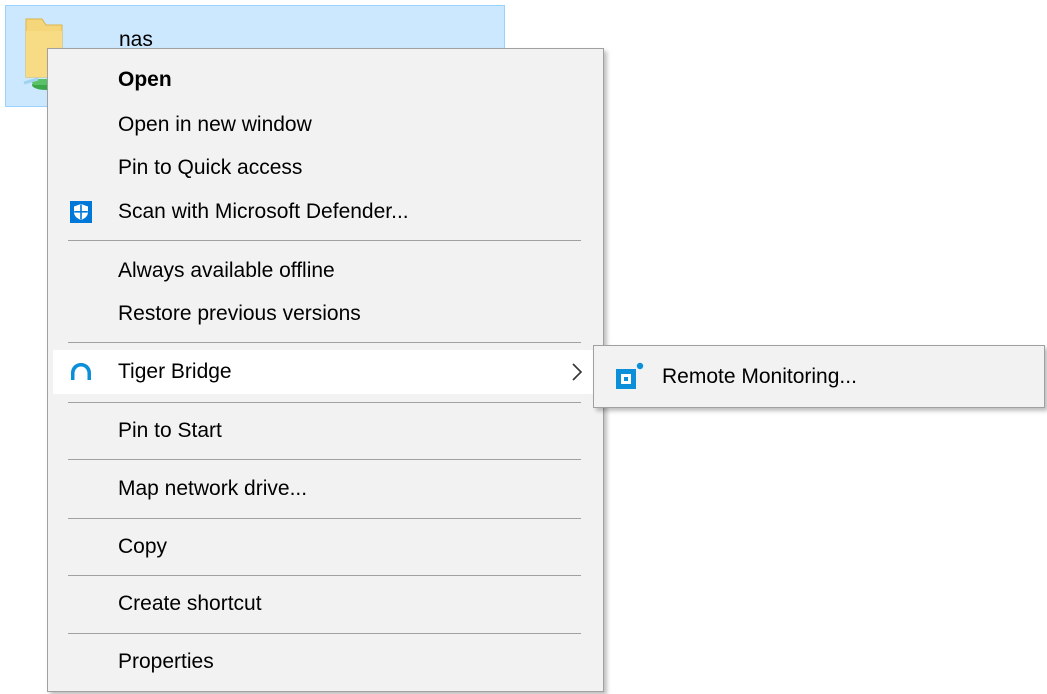 This screenshot has height=694, width=1047. What do you see at coordinates (215, 124) in the screenshot?
I see `menu-item-label: Open in new window` at bounding box center [215, 124].